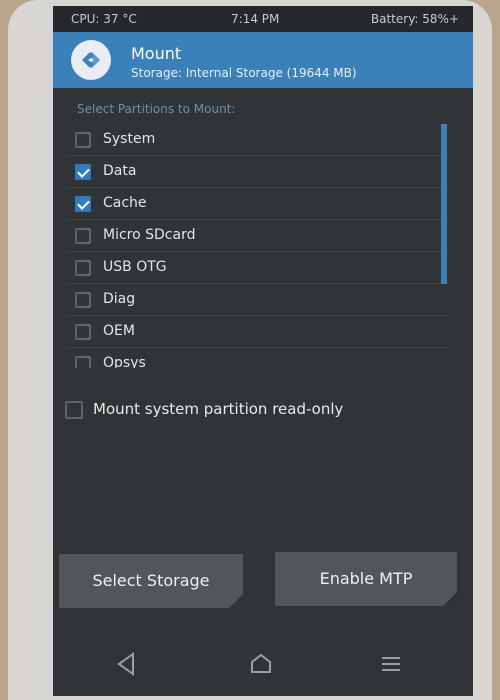 This screenshot has width=500, height=700. What do you see at coordinates (391, 664) in the screenshot?
I see `menu-icon` at bounding box center [391, 664].